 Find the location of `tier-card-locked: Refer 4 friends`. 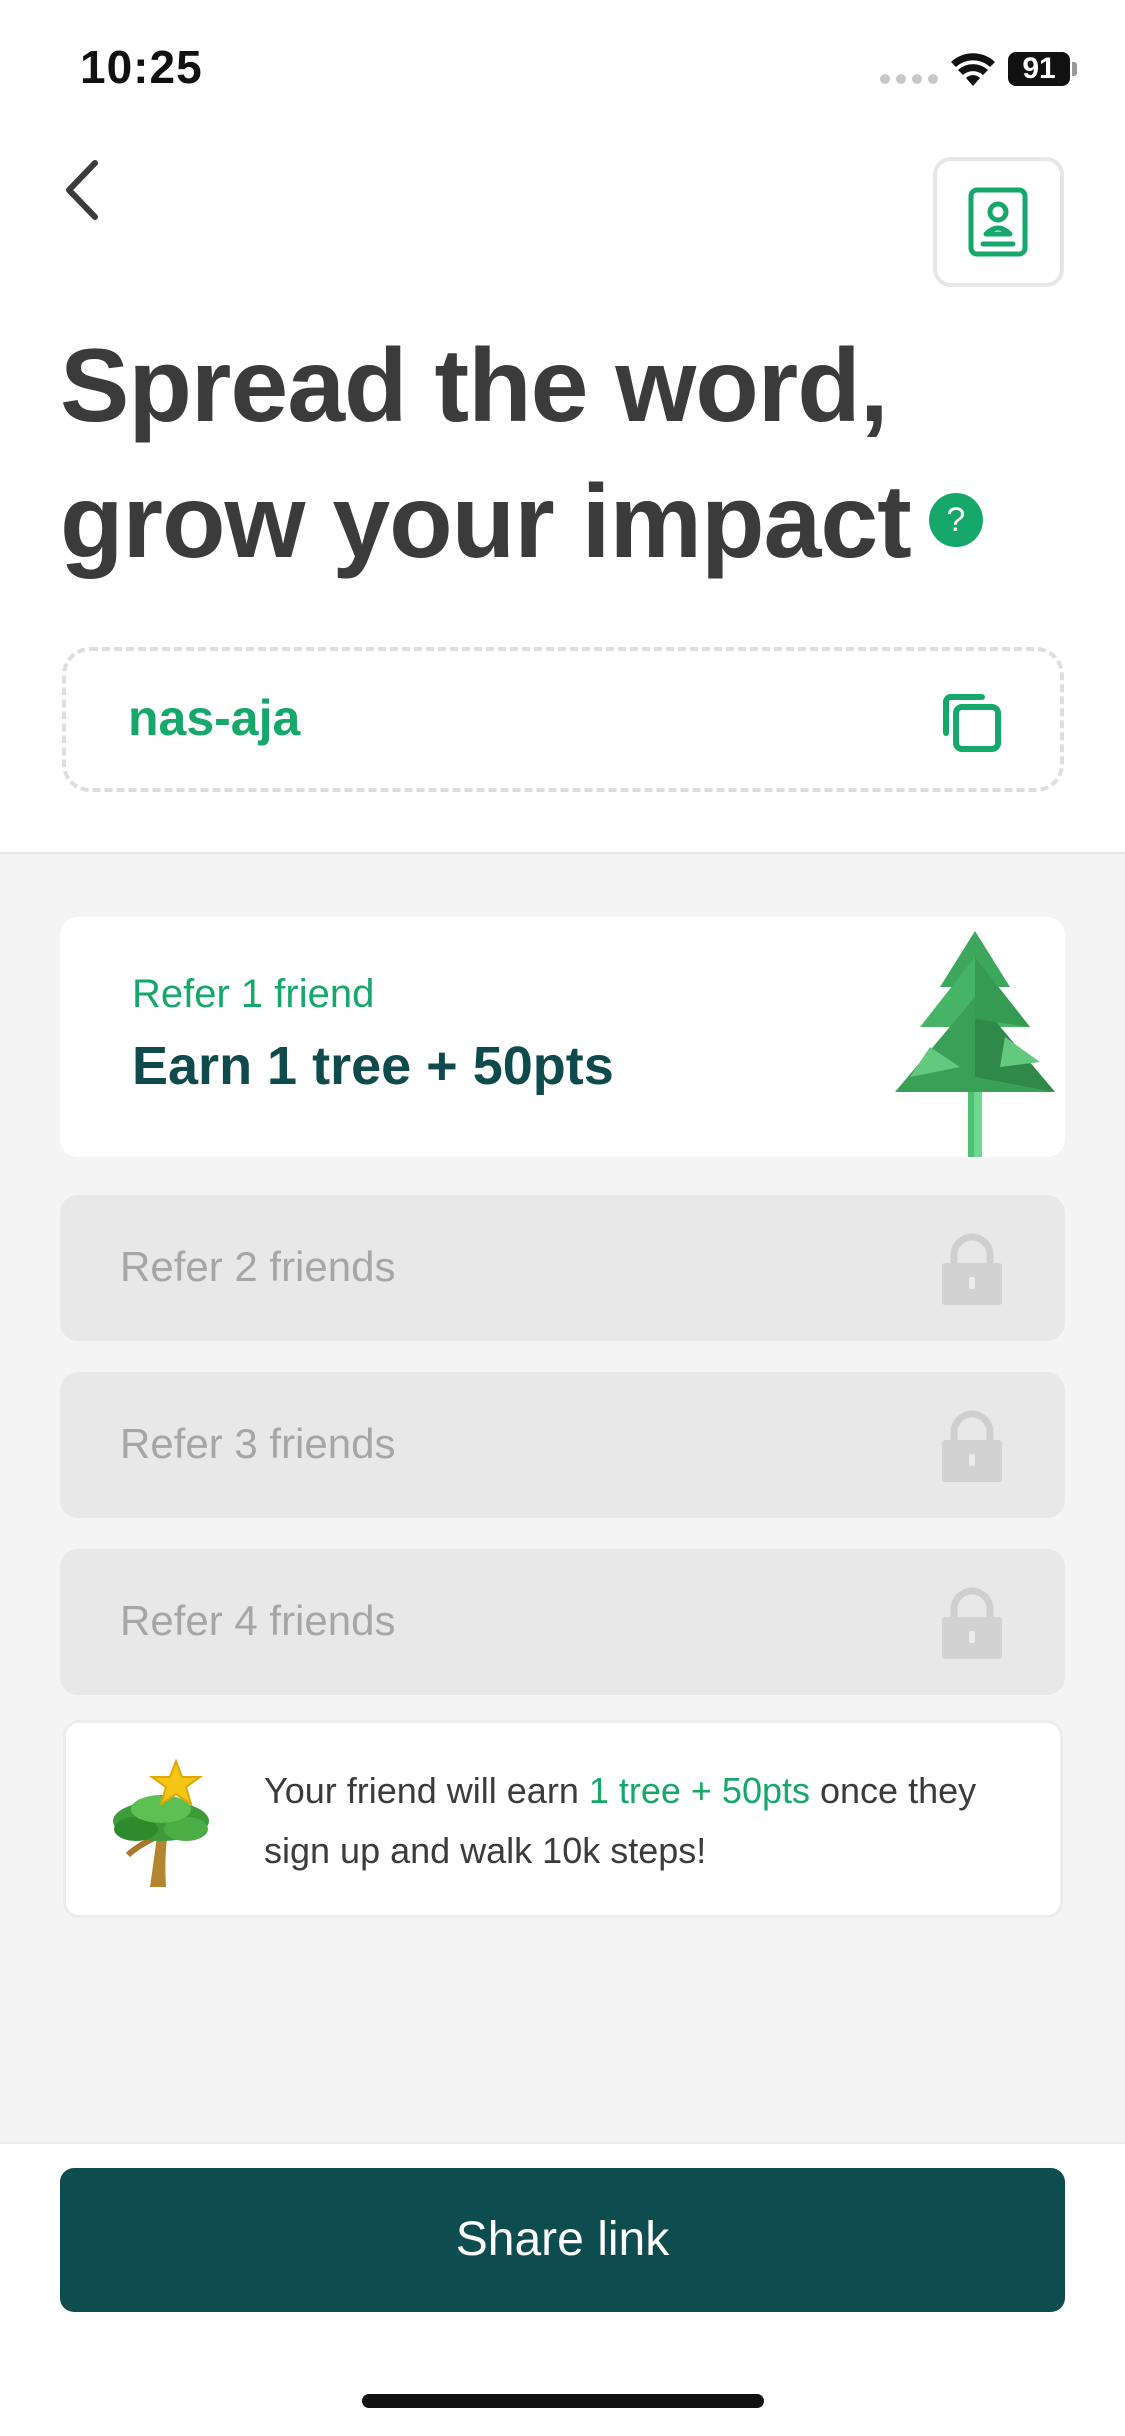

tier-card-locked: Refer 4 friends is located at coordinates (562, 1622).